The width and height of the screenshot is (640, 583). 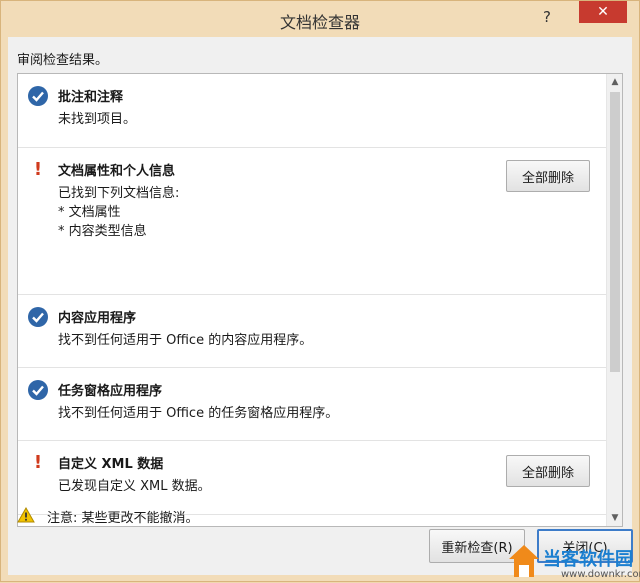 I want to click on review-results-label: 审阅检查结果。, so click(x=63, y=60).